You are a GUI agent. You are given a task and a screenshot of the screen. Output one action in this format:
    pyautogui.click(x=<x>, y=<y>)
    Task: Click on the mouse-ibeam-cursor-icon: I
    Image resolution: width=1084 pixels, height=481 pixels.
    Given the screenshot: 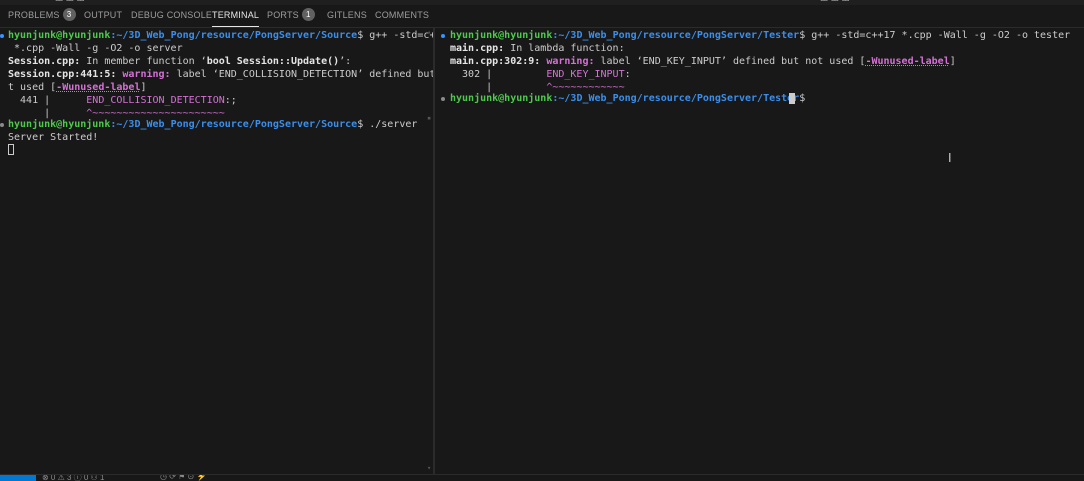 What is the action you would take?
    pyautogui.click(x=950, y=158)
    